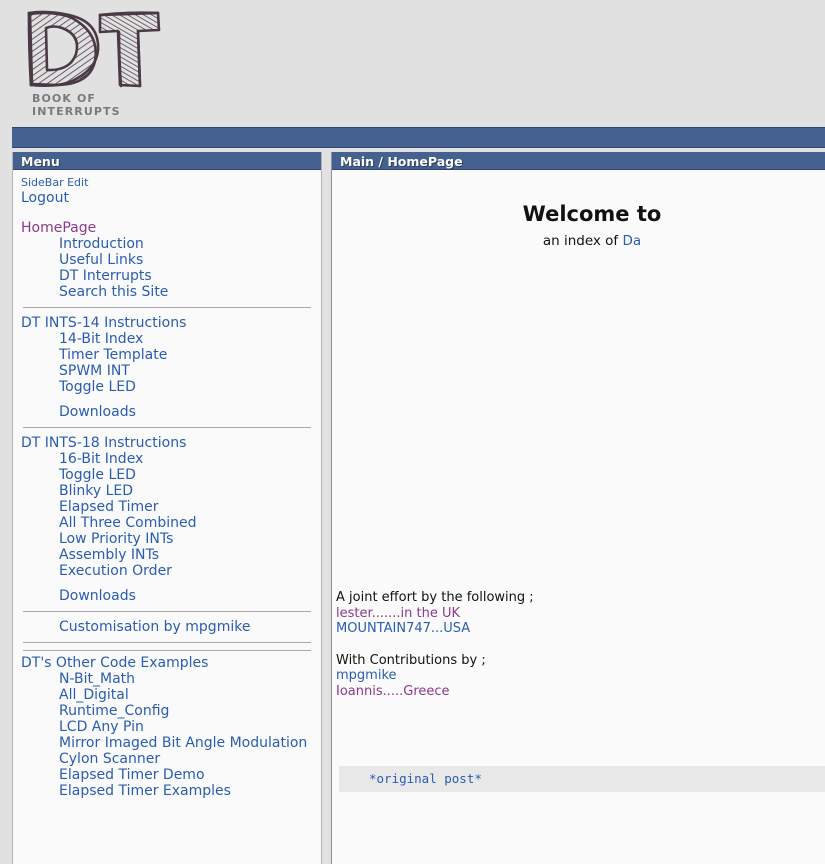  What do you see at coordinates (167, 727) in the screenshot?
I see `sidebar-item-lcd-any-pin: LCD Any Pin` at bounding box center [167, 727].